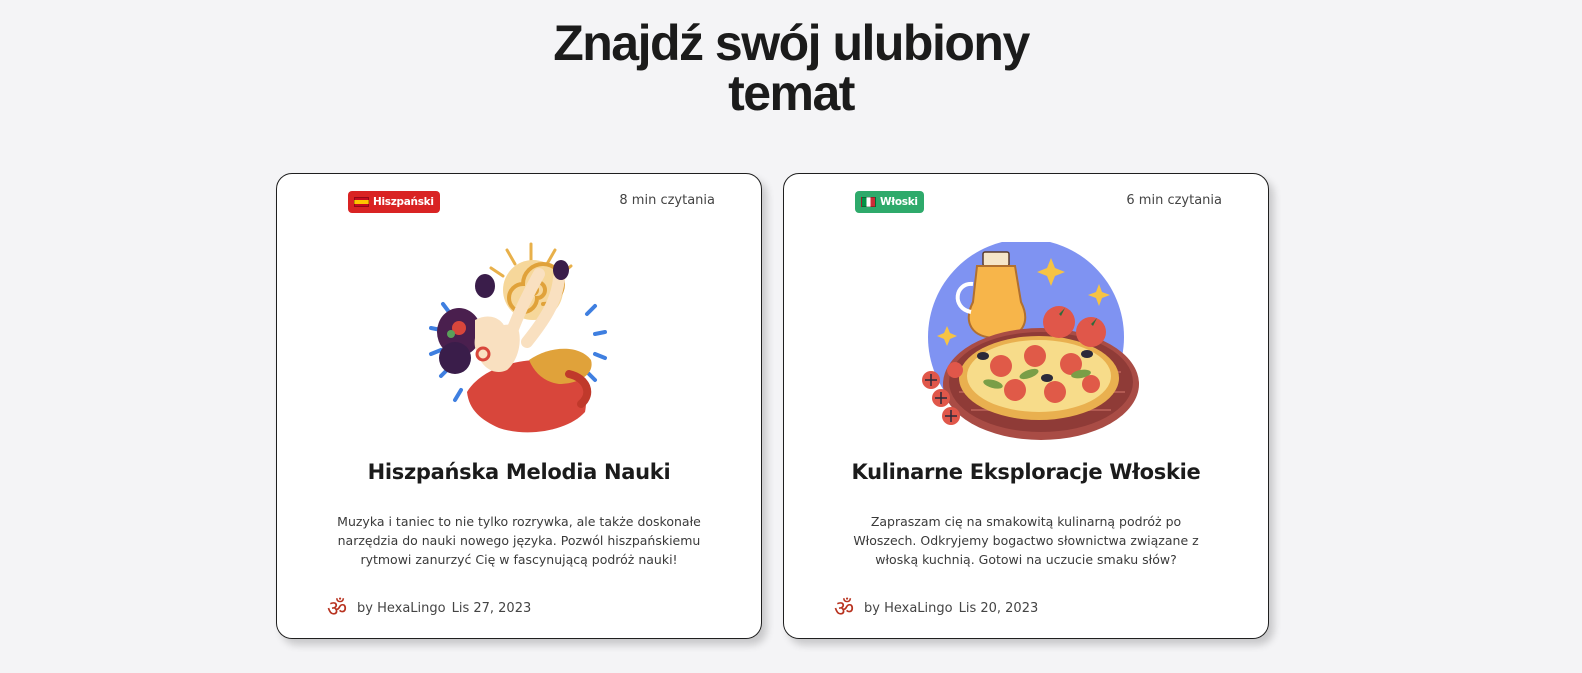 Image resolution: width=1582 pixels, height=673 pixels. I want to click on page-title-line-2: temat, so click(791, 93).